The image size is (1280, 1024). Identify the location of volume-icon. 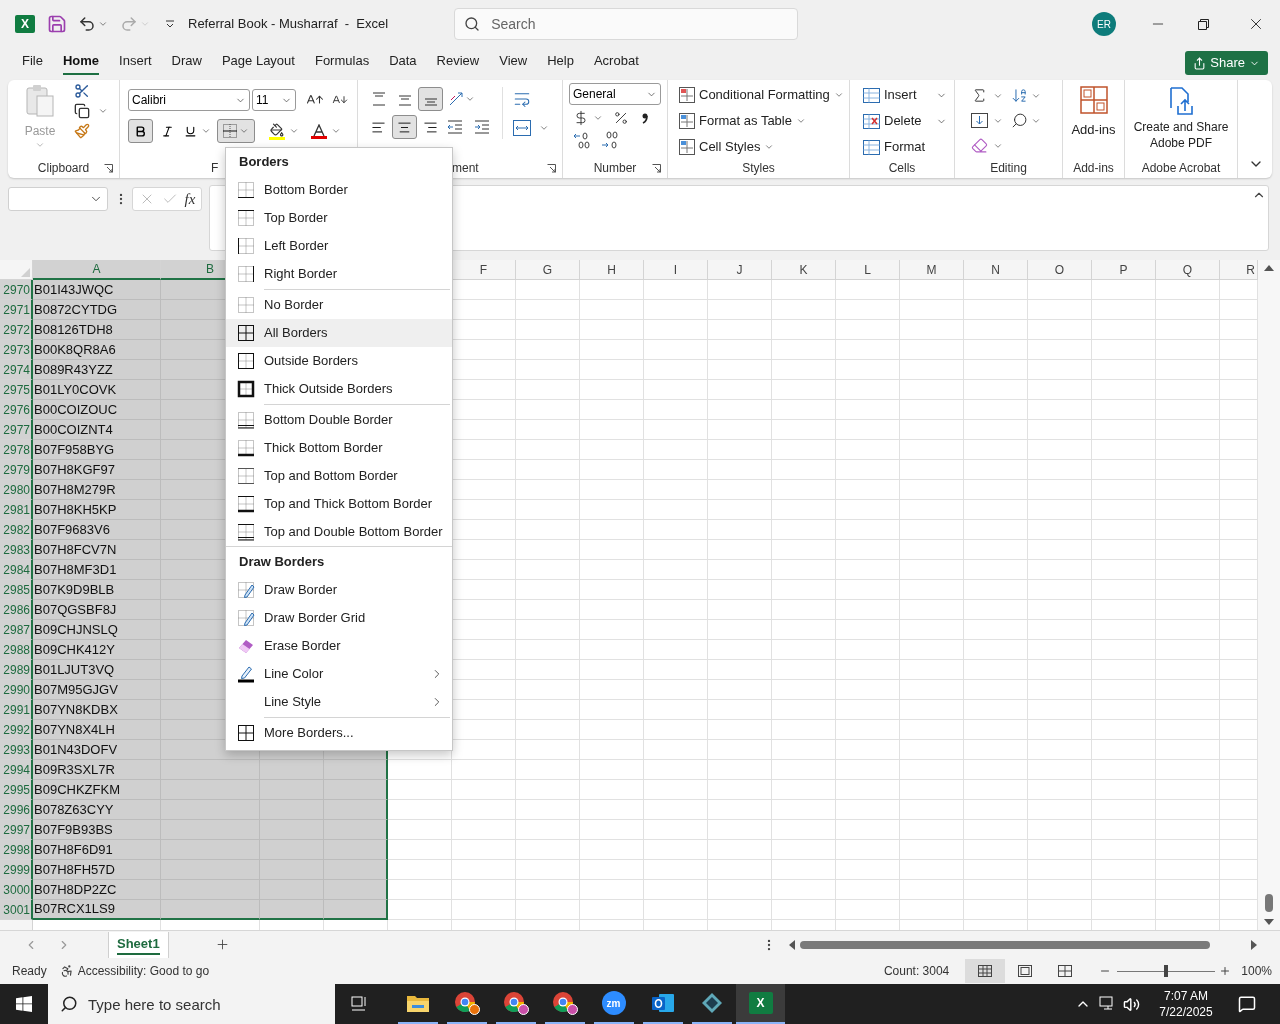
(1131, 1004).